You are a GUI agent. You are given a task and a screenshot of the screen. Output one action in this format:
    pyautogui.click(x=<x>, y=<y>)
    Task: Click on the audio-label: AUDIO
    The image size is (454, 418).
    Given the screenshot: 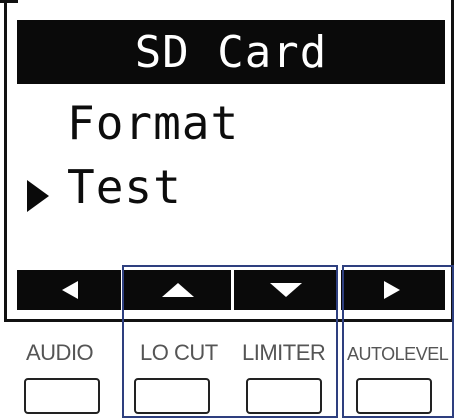 What is the action you would take?
    pyautogui.click(x=60, y=352)
    